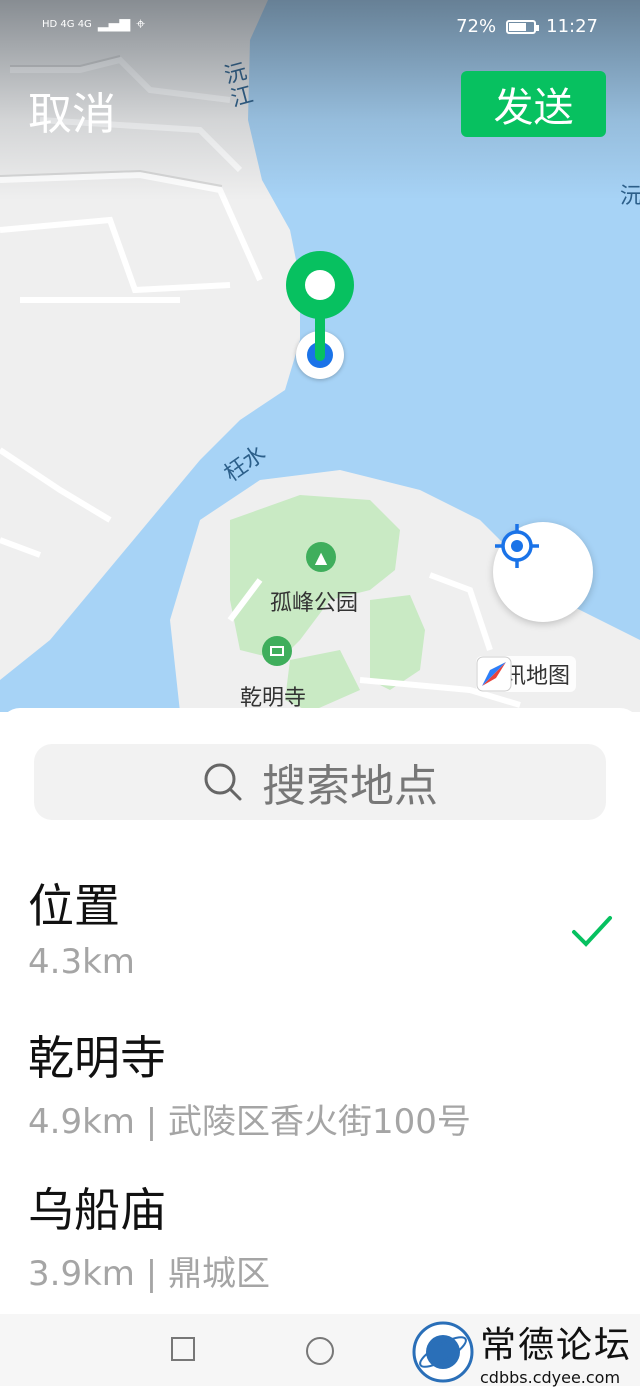  What do you see at coordinates (93, 24) in the screenshot?
I see `signal-indicators: HD 4G 4G ▂▄▆ ⌖` at bounding box center [93, 24].